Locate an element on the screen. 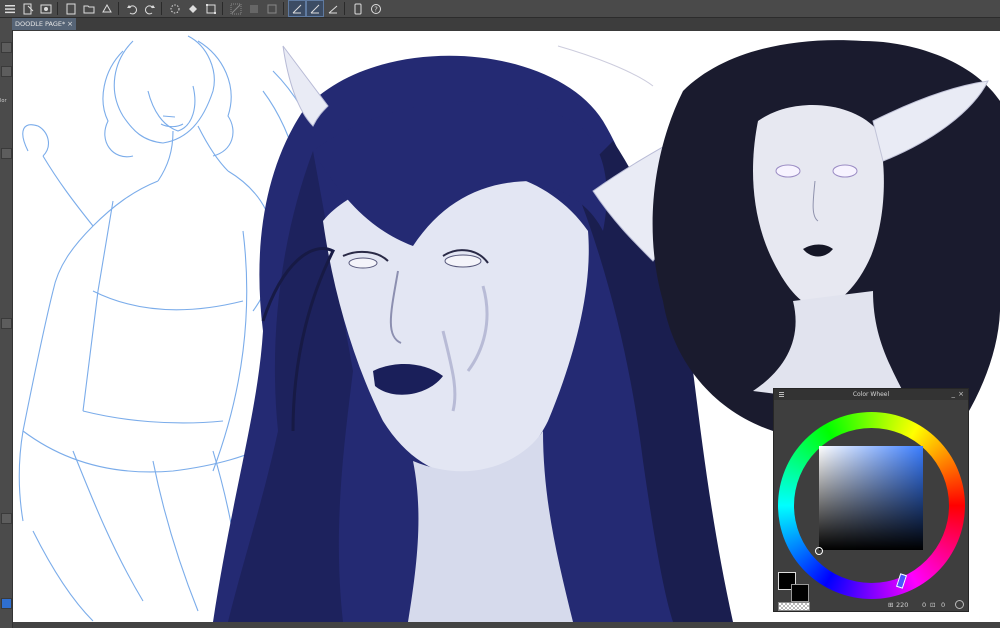 This screenshot has height=628, width=1000. tab-close-icon: × is located at coordinates (70, 24).